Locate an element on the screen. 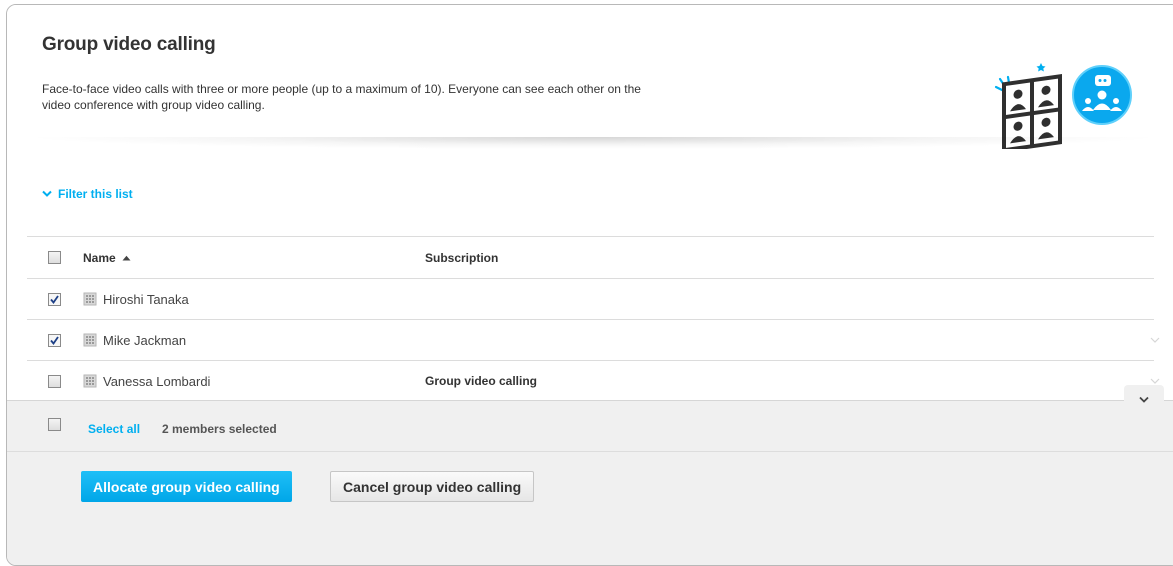 This screenshot has width=1173, height=566. subscription-column-header: Subscription is located at coordinates (462, 257).